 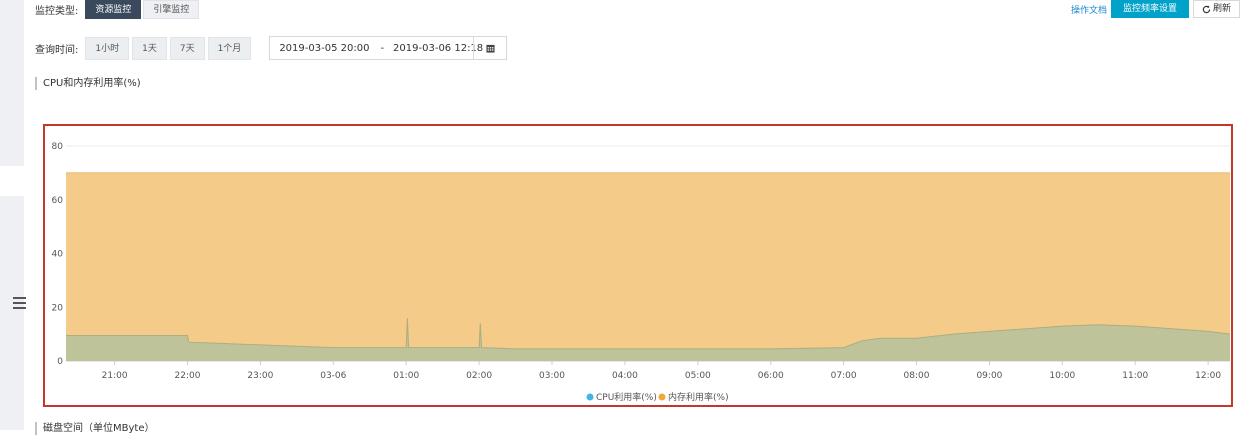 I want to click on refresh-label: 刷新, so click(x=1221, y=9).